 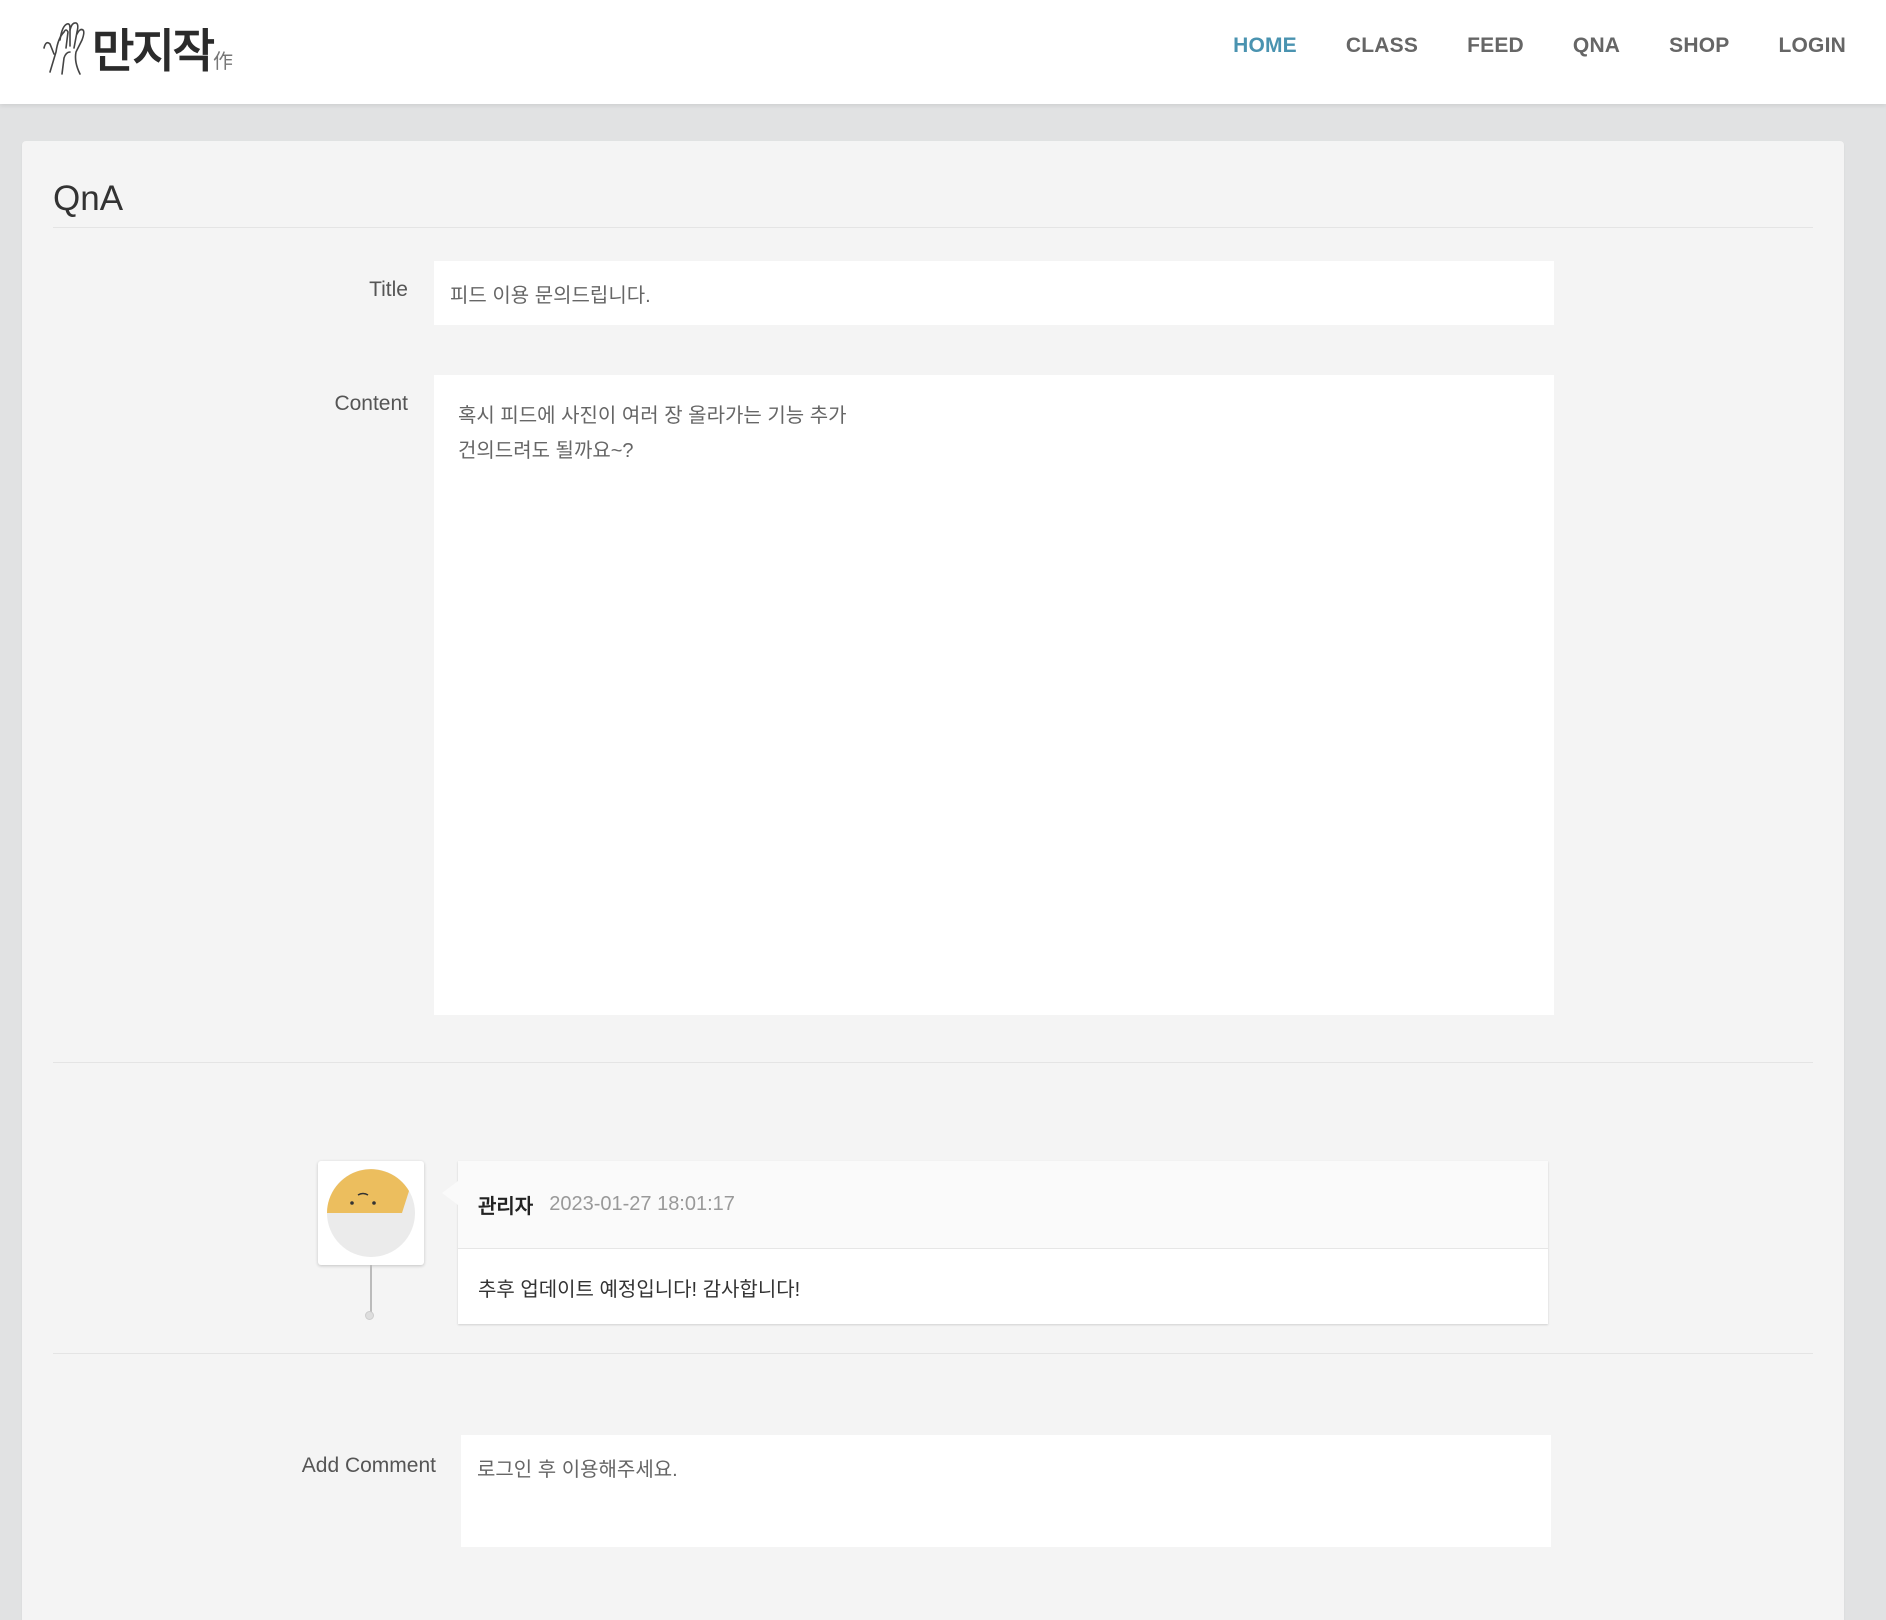 What do you see at coordinates (933, 1353) in the screenshot?
I see `comment-divider` at bounding box center [933, 1353].